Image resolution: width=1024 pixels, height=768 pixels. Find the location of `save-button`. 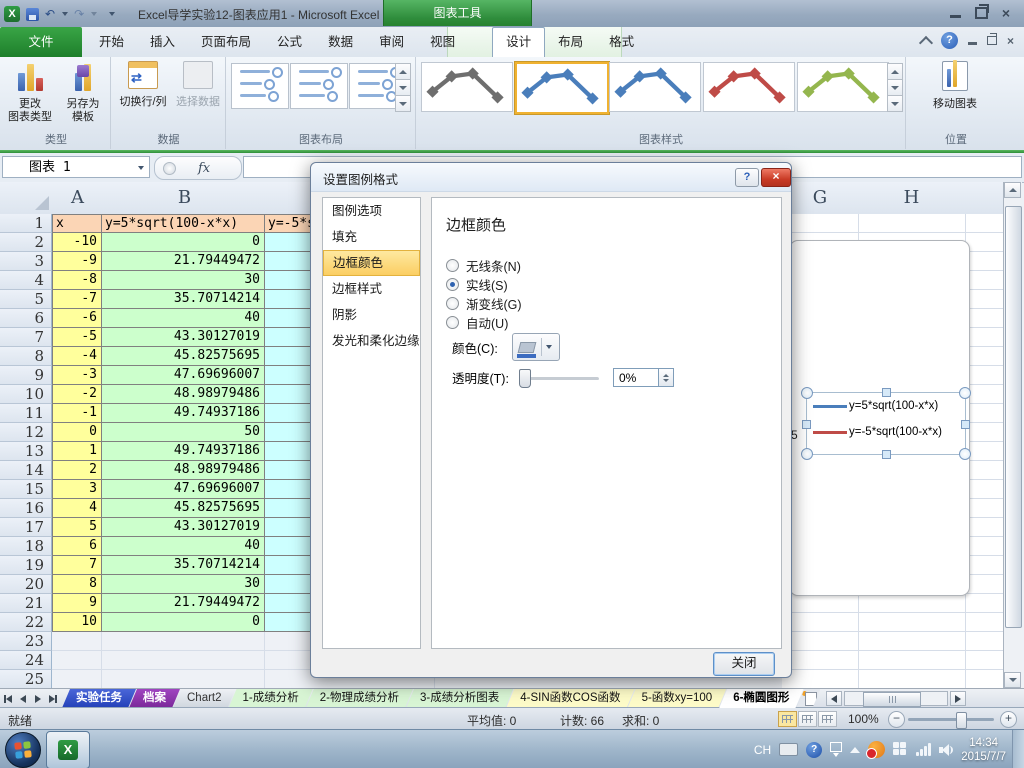

save-button is located at coordinates (32, 14).